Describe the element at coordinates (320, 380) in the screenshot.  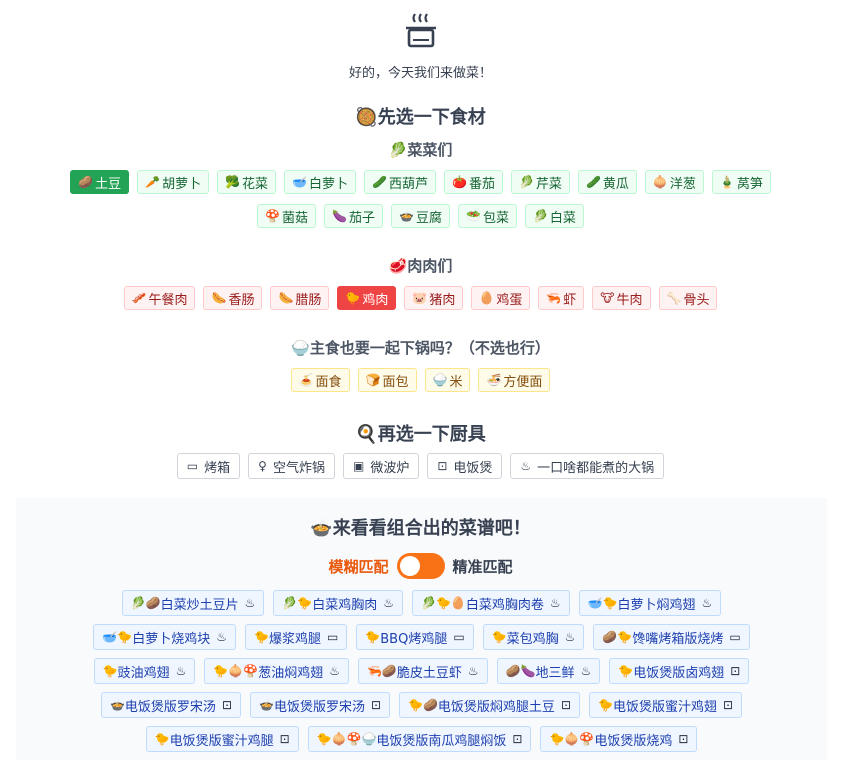
I see `staple-chip: 🍝 面食` at that location.